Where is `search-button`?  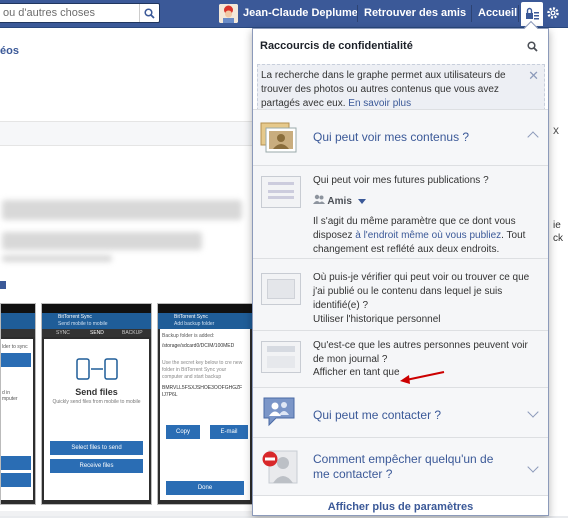 search-button is located at coordinates (149, 13).